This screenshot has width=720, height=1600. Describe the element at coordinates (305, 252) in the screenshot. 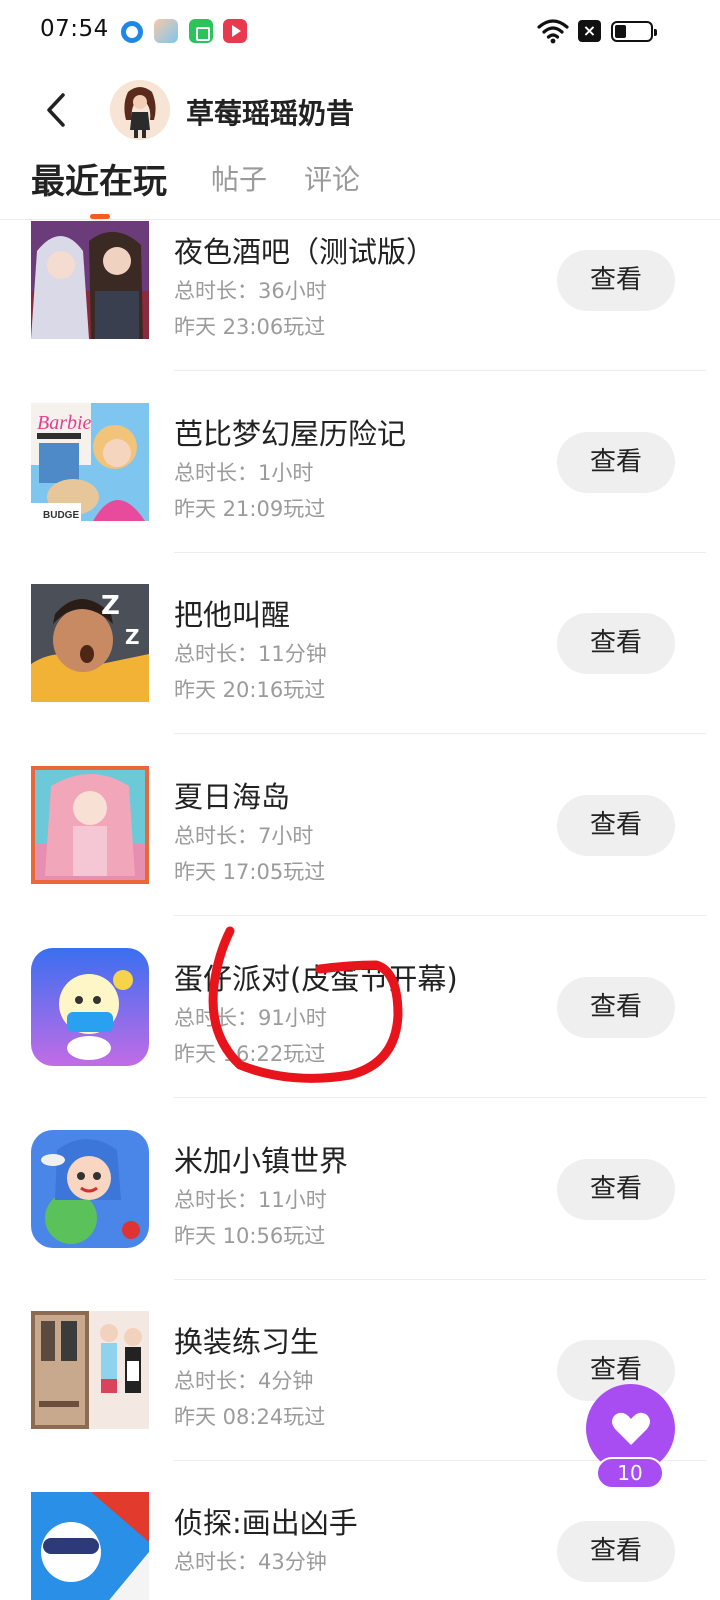

I see `game-name: 夜色酒吧（测试版）` at that location.